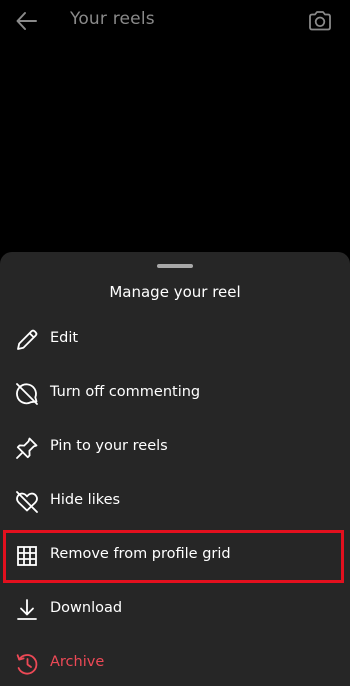  I want to click on turn-off-commenting-menu-item: Turn off commenting, so click(175, 394).